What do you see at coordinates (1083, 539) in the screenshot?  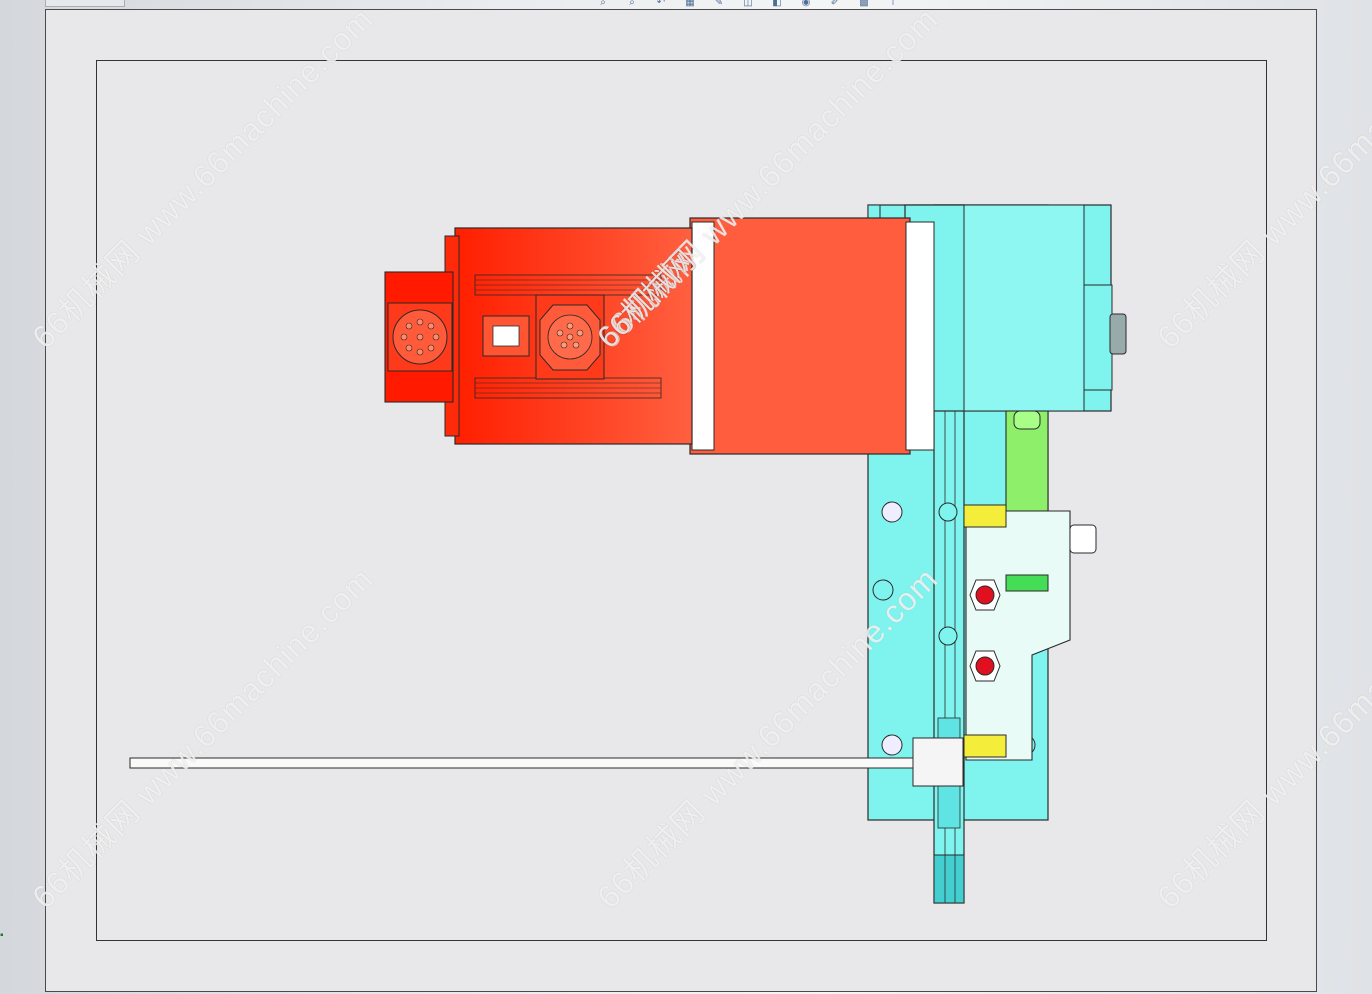 I see `bracket-pin` at bounding box center [1083, 539].